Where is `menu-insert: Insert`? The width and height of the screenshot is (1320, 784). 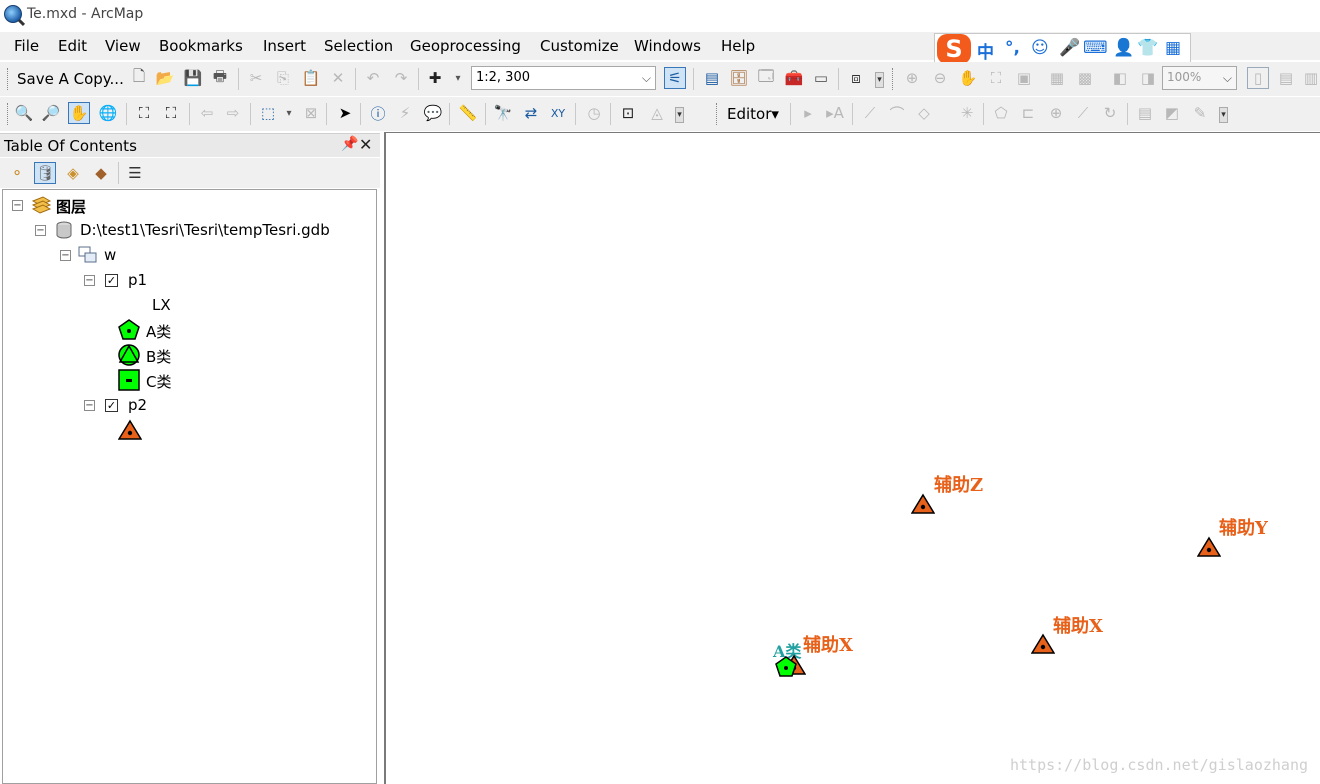
menu-insert: Insert is located at coordinates (284, 46).